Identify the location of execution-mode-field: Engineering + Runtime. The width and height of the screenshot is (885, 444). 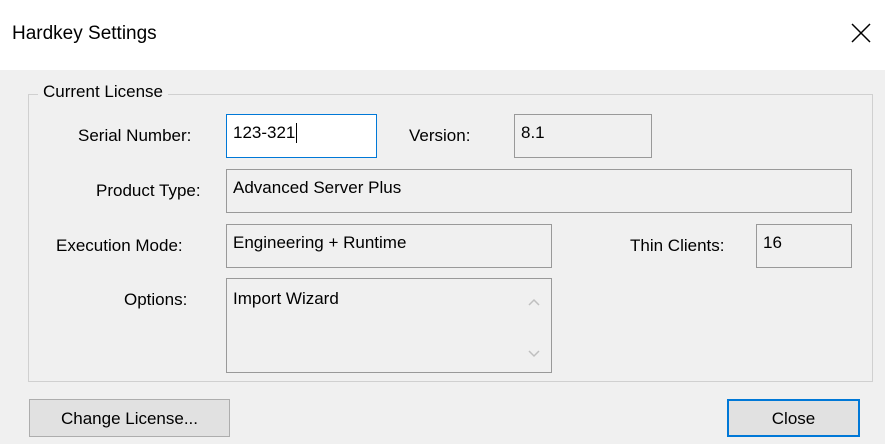
(389, 246).